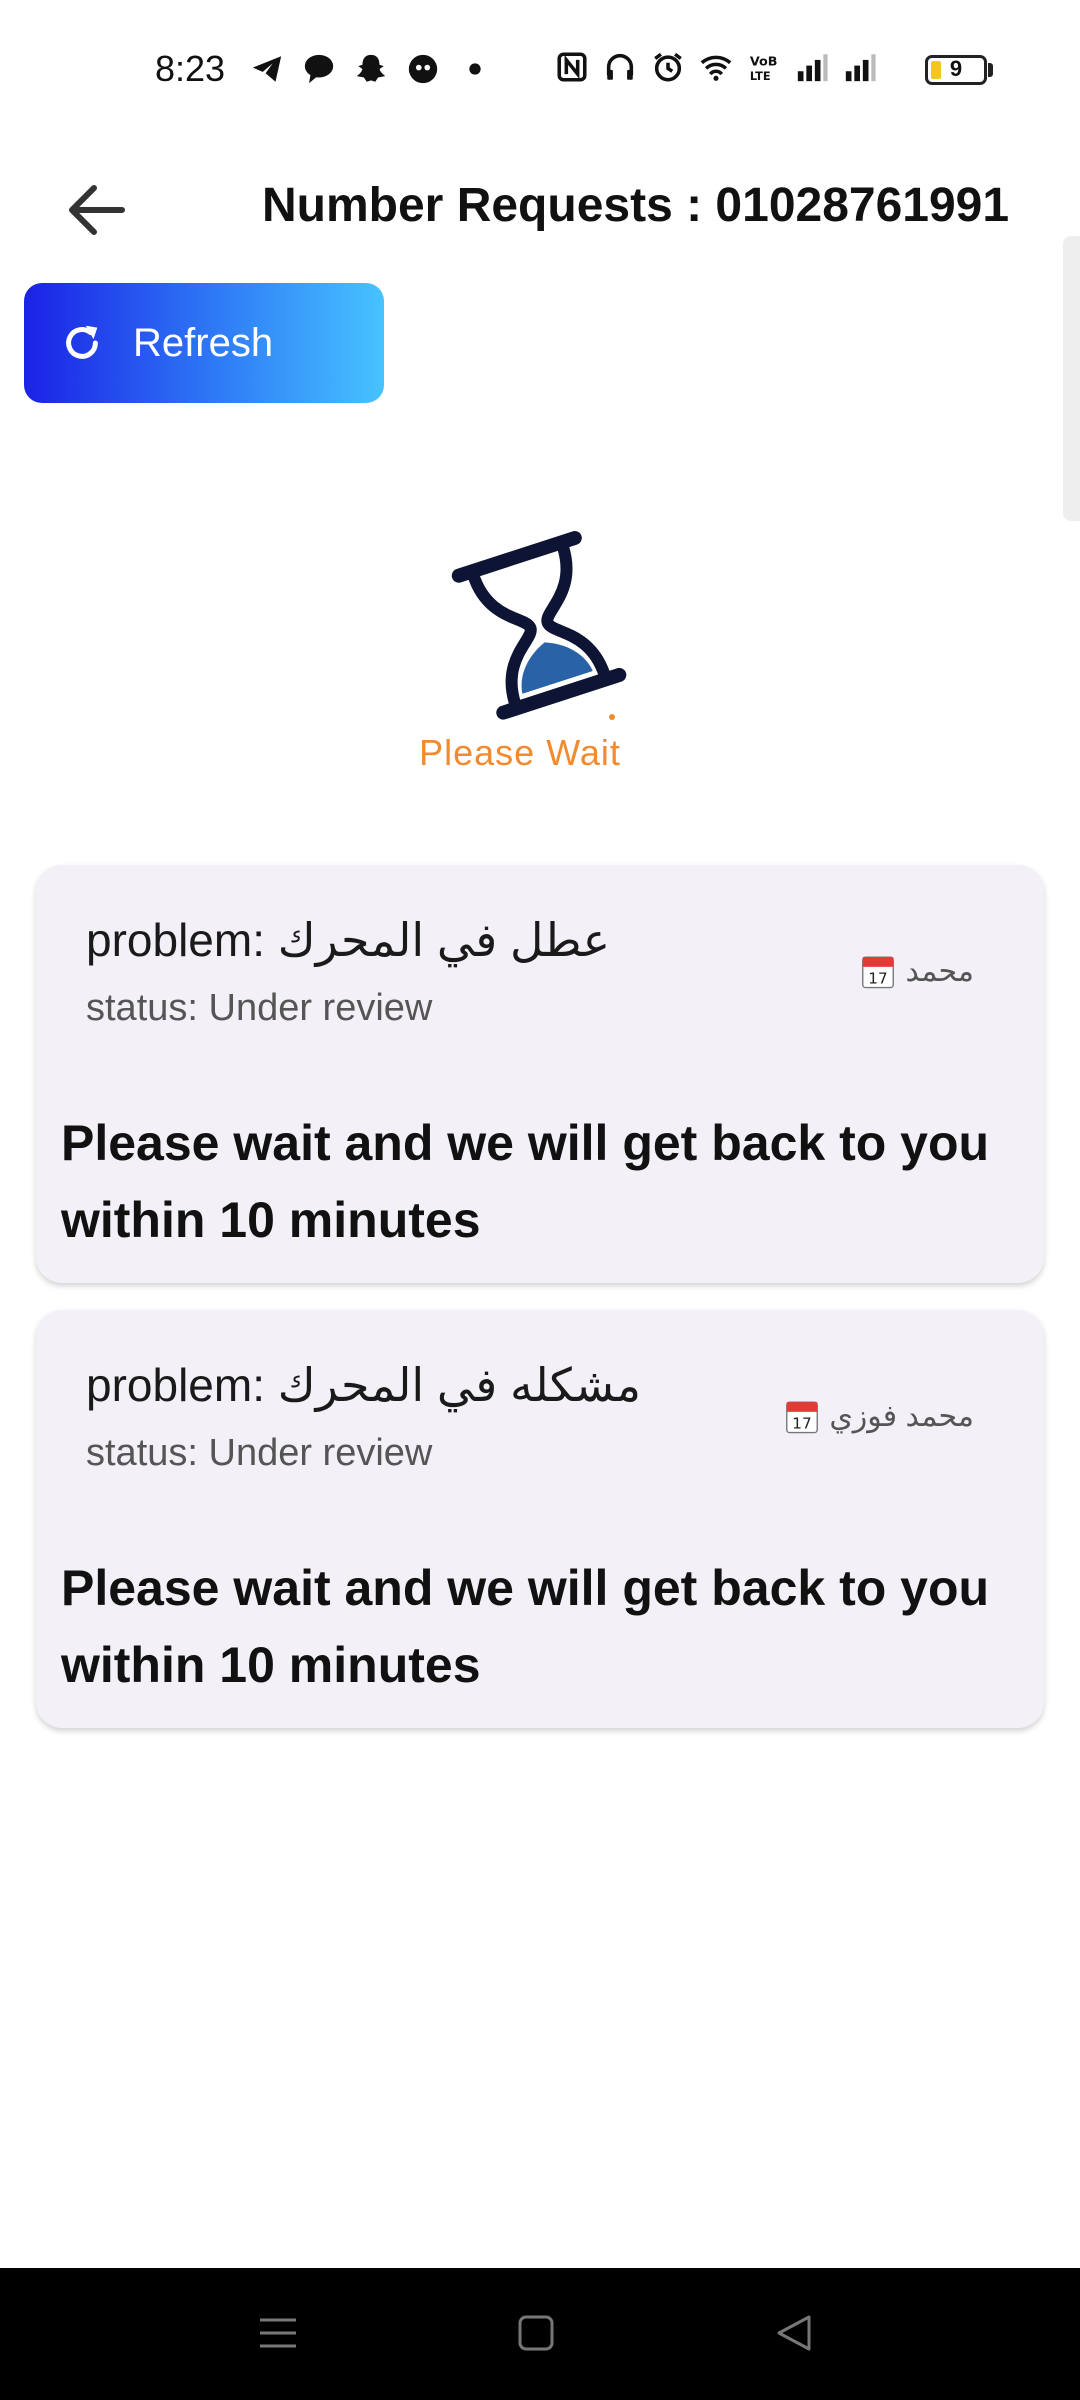 The width and height of the screenshot is (1080, 2400). I want to click on hourglass-icon, so click(539, 625).